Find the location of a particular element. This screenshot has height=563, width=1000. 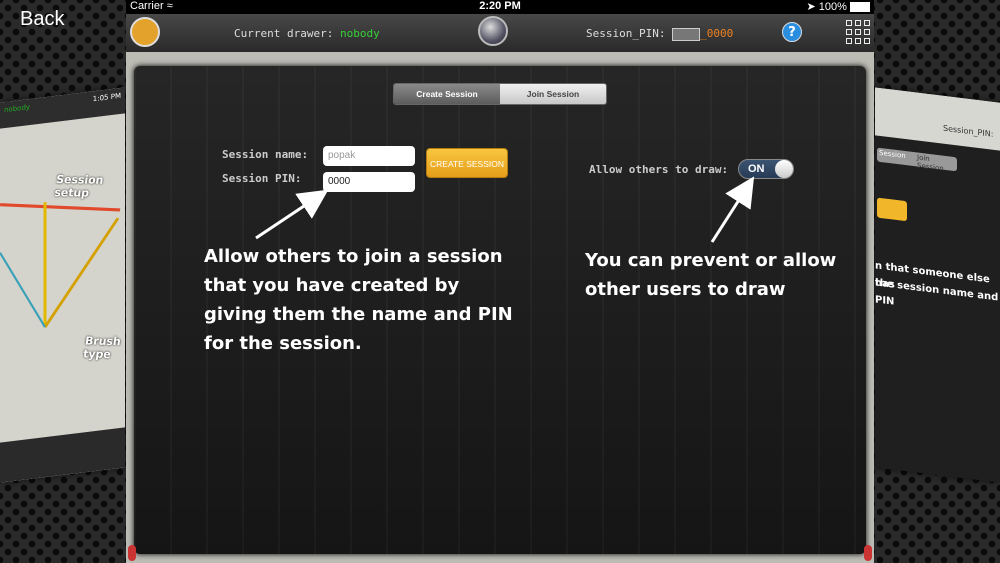

preview-tabs: Session Join Session is located at coordinates (917, 160).